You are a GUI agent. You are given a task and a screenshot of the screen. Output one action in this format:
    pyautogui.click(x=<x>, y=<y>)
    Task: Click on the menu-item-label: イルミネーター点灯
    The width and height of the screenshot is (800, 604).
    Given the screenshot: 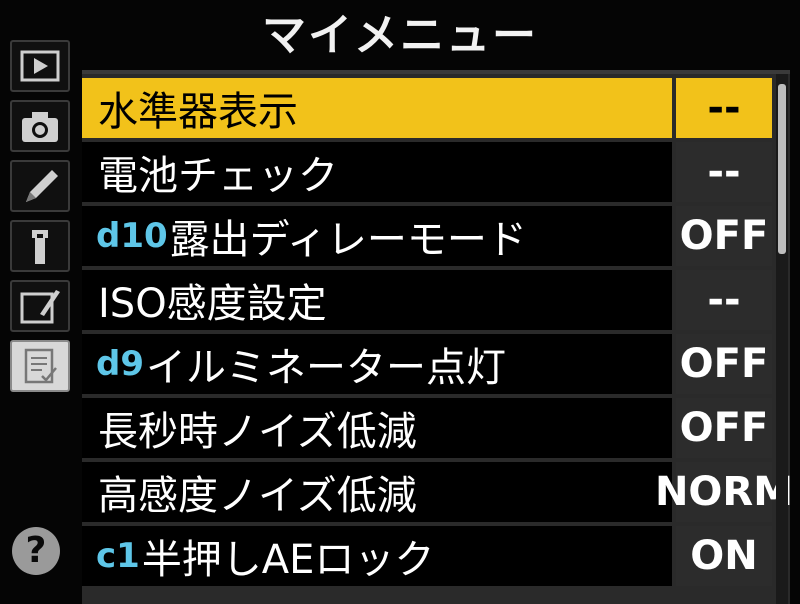 What is the action you would take?
    pyautogui.click(x=326, y=368)
    